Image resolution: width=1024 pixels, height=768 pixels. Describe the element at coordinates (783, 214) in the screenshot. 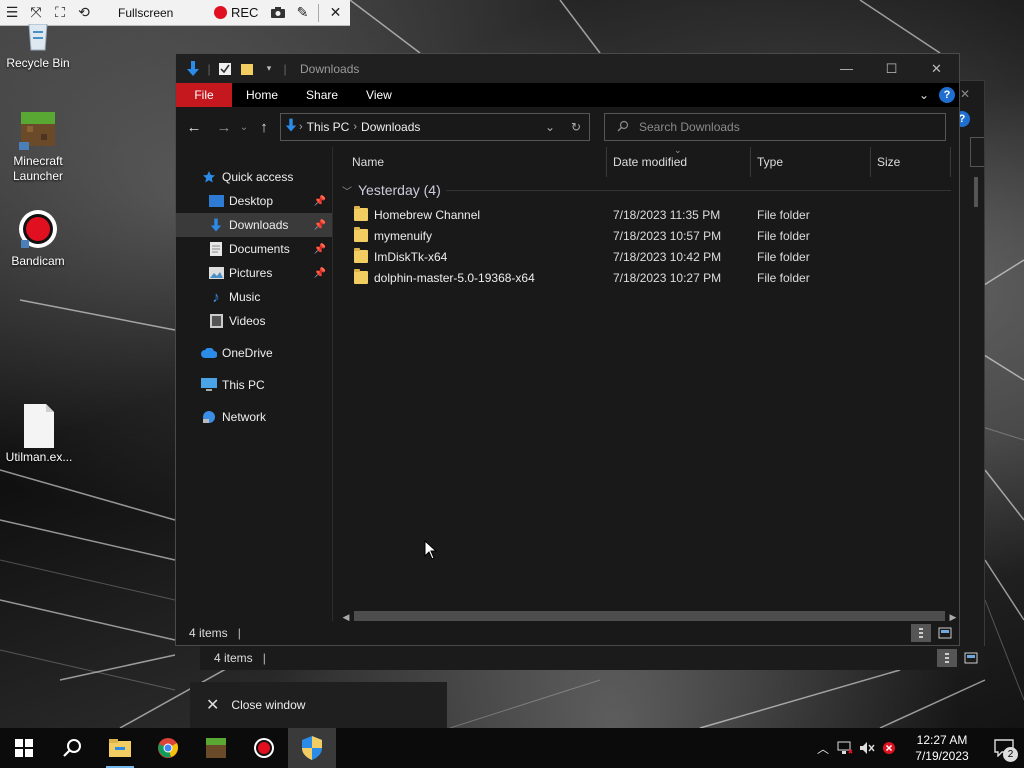

I see `file-type: File folder` at that location.